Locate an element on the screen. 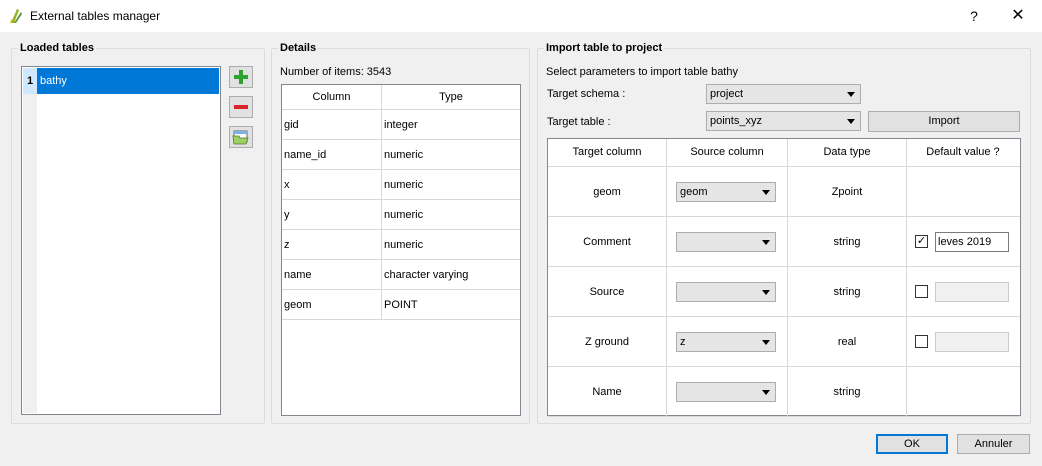  target-column-header: Target column is located at coordinates (607, 152).